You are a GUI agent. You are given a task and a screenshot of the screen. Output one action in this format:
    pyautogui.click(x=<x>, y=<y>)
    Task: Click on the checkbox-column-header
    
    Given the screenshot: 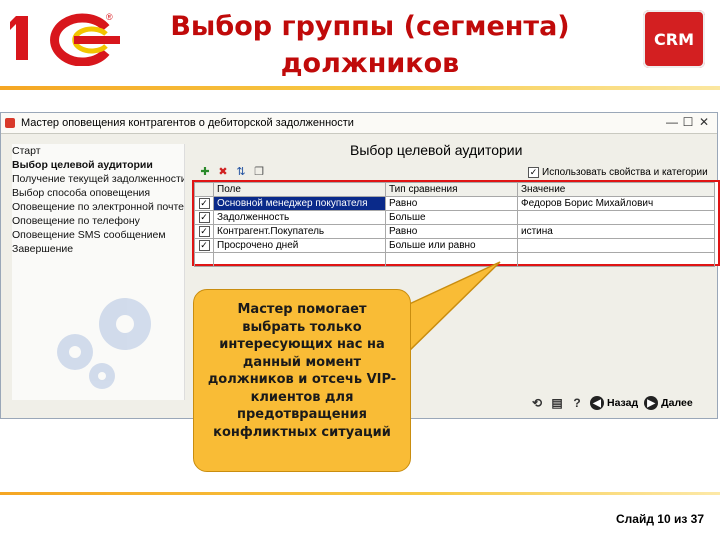 What is the action you would take?
    pyautogui.click(x=204, y=189)
    